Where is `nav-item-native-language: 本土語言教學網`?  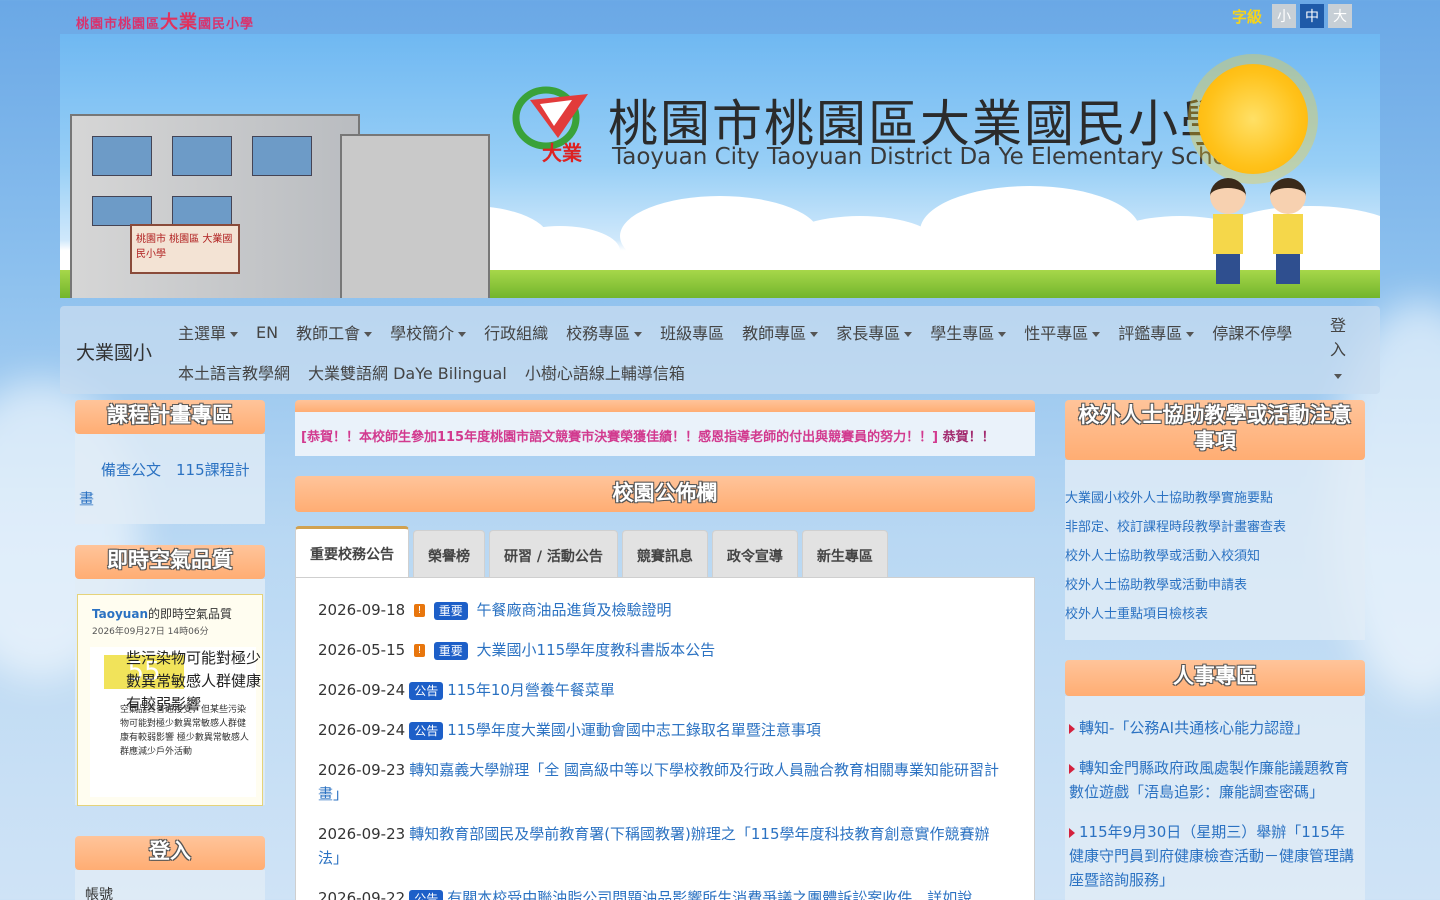
nav-item-native-language: 本土語言教學網 is located at coordinates (234, 372).